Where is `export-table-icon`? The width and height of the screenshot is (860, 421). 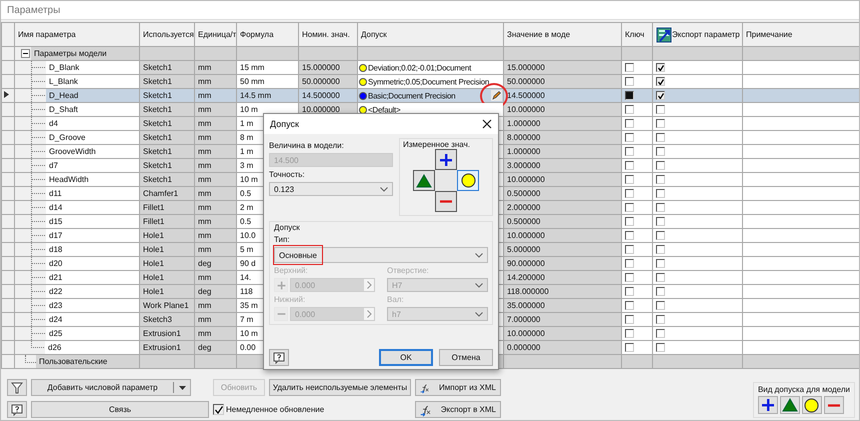 export-table-icon is located at coordinates (664, 34).